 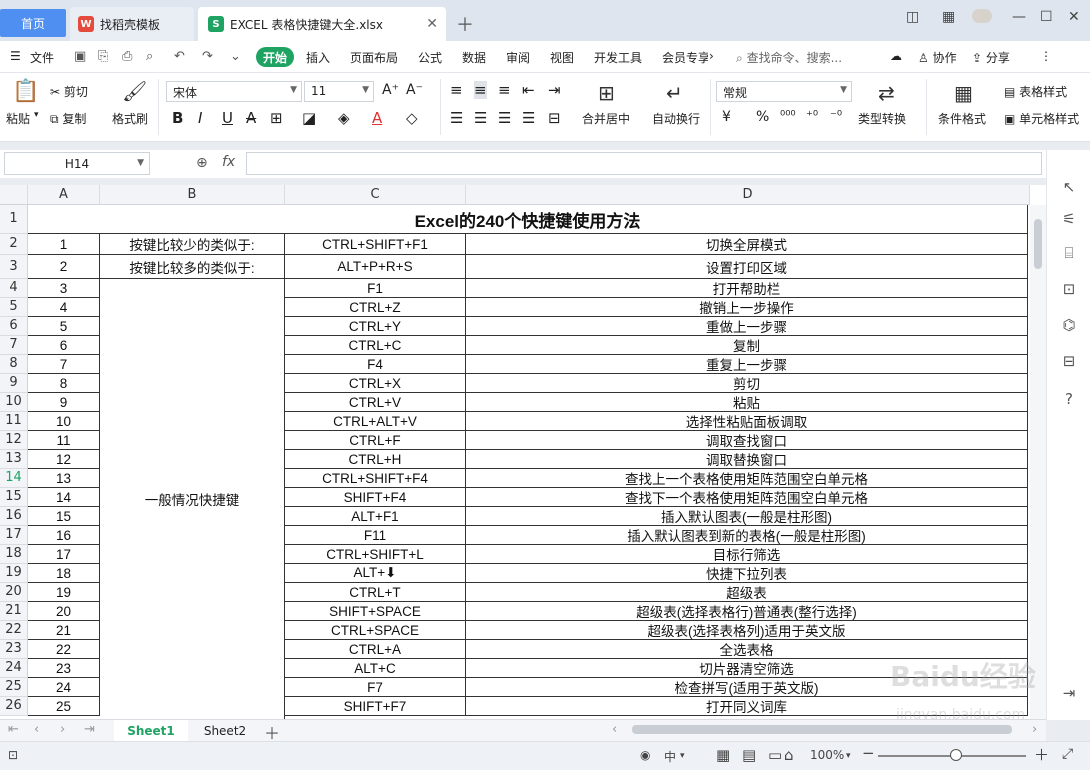 What do you see at coordinates (14, 573) in the screenshot?
I see `row-header: 19` at bounding box center [14, 573].